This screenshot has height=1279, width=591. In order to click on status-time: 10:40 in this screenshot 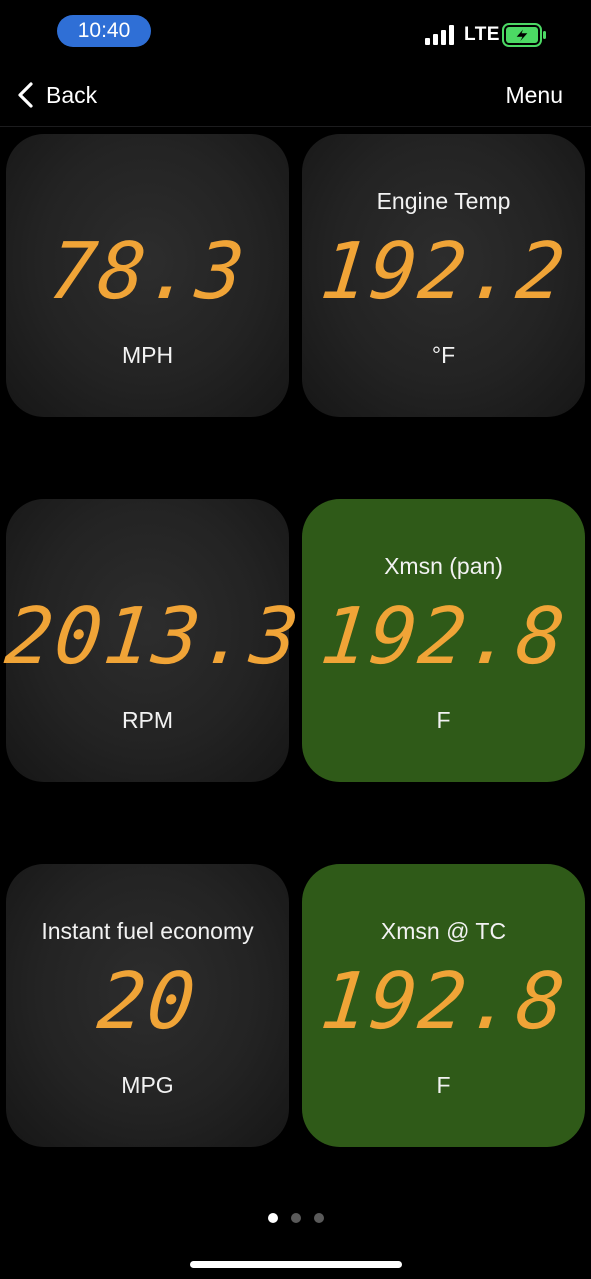, I will do `click(104, 31)`.